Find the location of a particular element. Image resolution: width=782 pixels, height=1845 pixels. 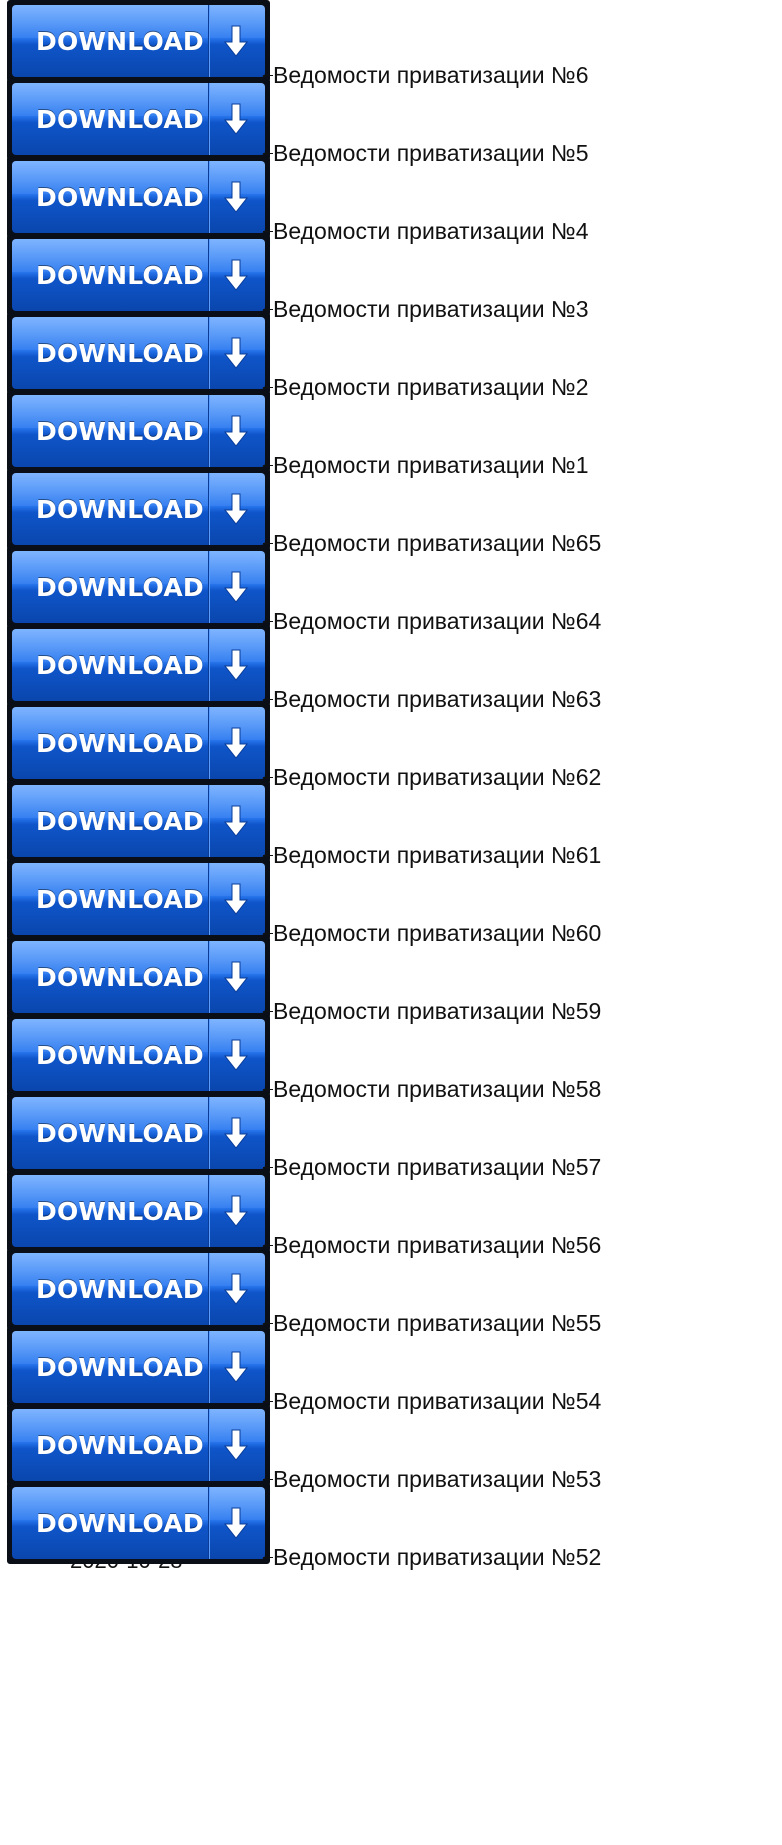

item-title-link: Ведомости приватизации №55 is located at coordinates (431, 1323).